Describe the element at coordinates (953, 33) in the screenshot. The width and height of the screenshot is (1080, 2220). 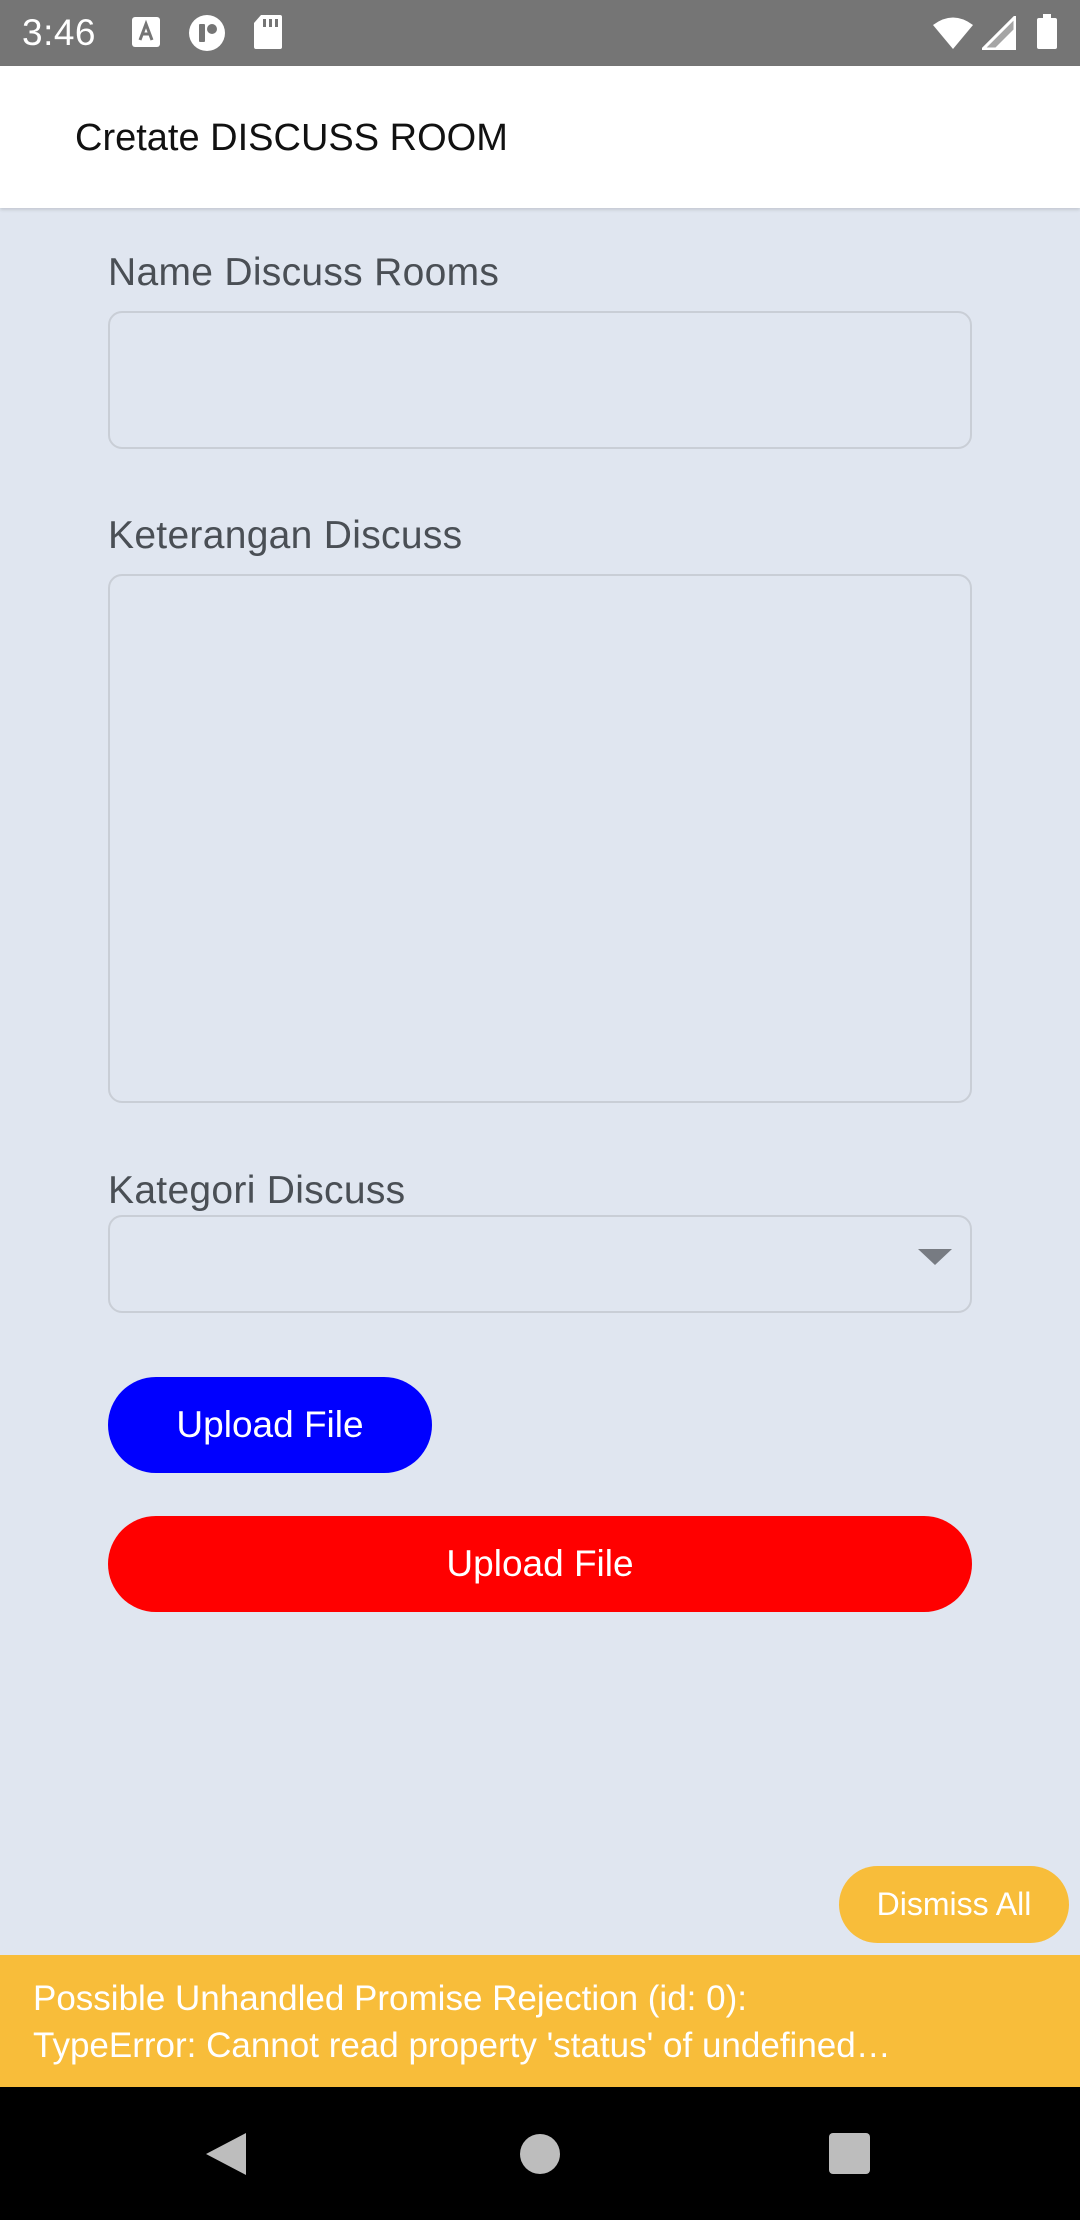
I see `wifi-icon` at that location.